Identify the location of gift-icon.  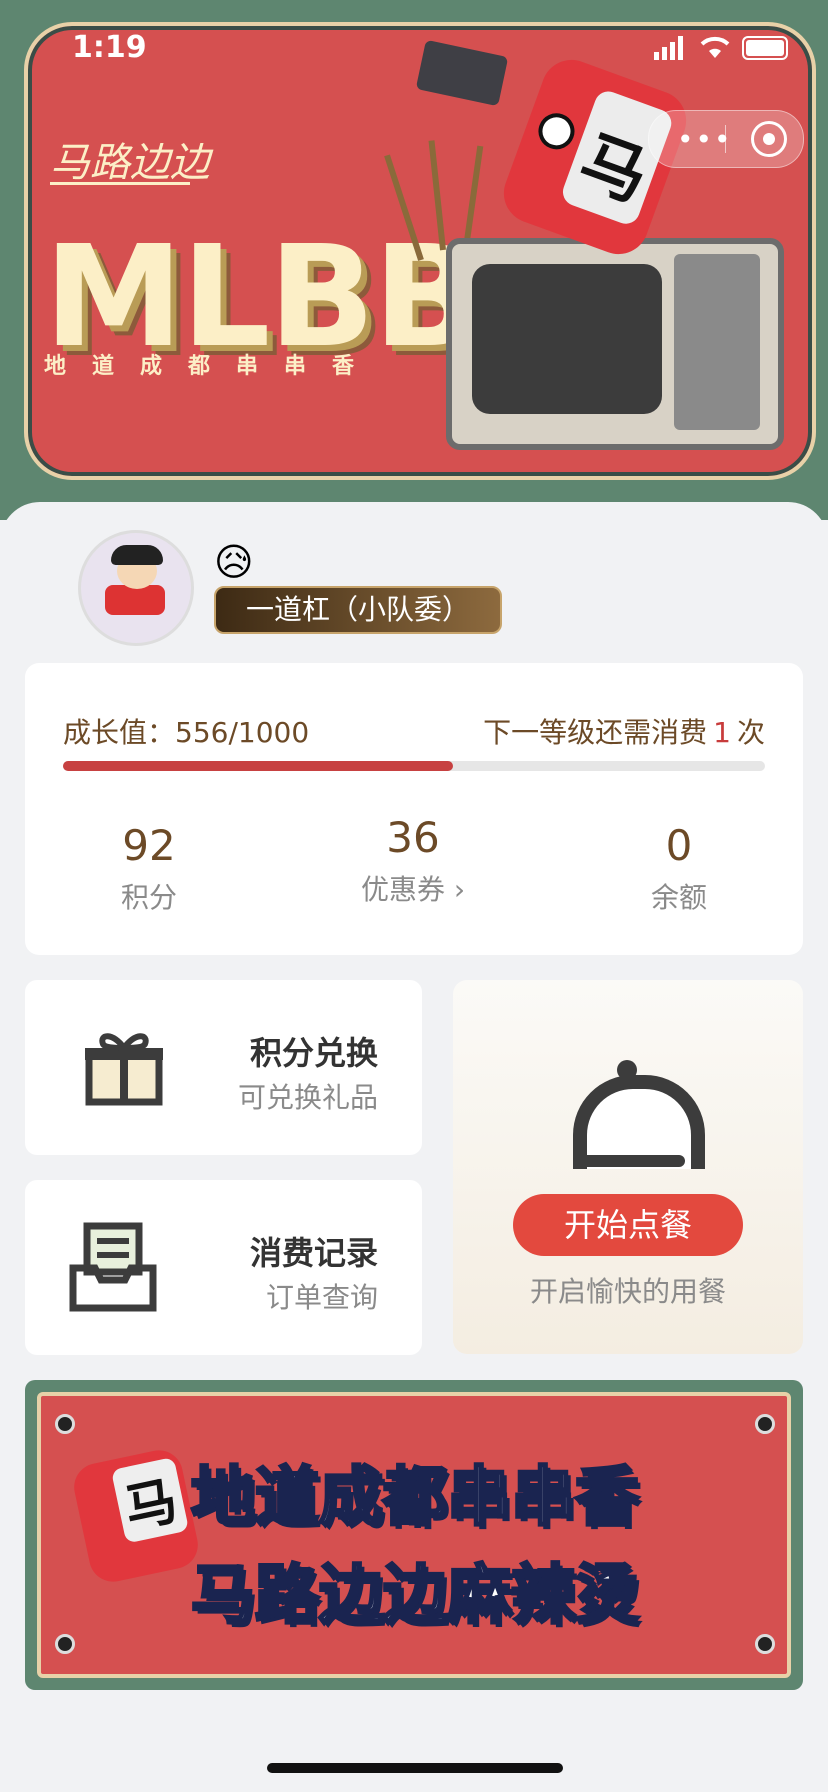
(124, 1069).